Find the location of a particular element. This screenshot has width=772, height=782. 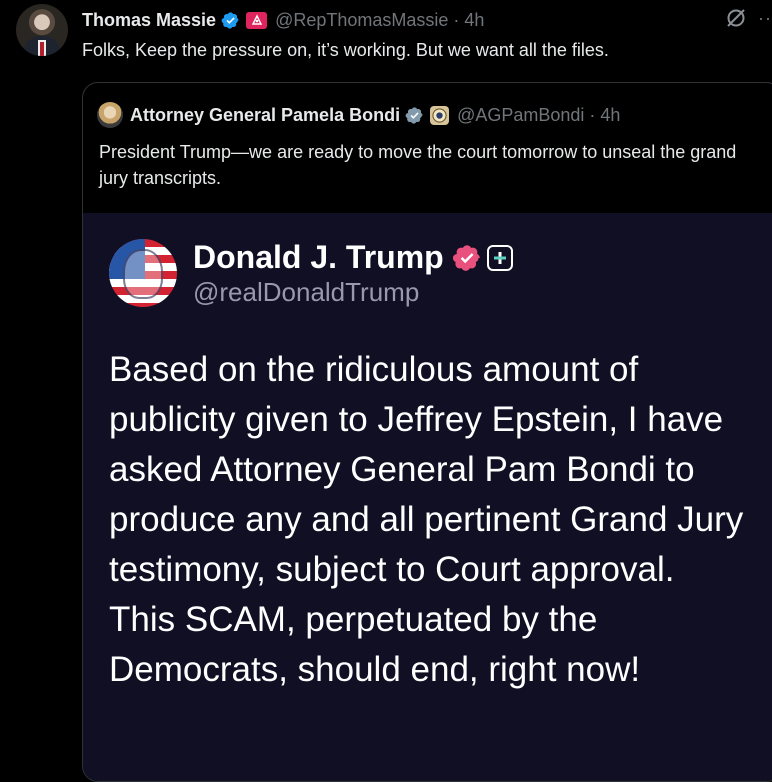

truth-verified-icon is located at coordinates (466, 257).